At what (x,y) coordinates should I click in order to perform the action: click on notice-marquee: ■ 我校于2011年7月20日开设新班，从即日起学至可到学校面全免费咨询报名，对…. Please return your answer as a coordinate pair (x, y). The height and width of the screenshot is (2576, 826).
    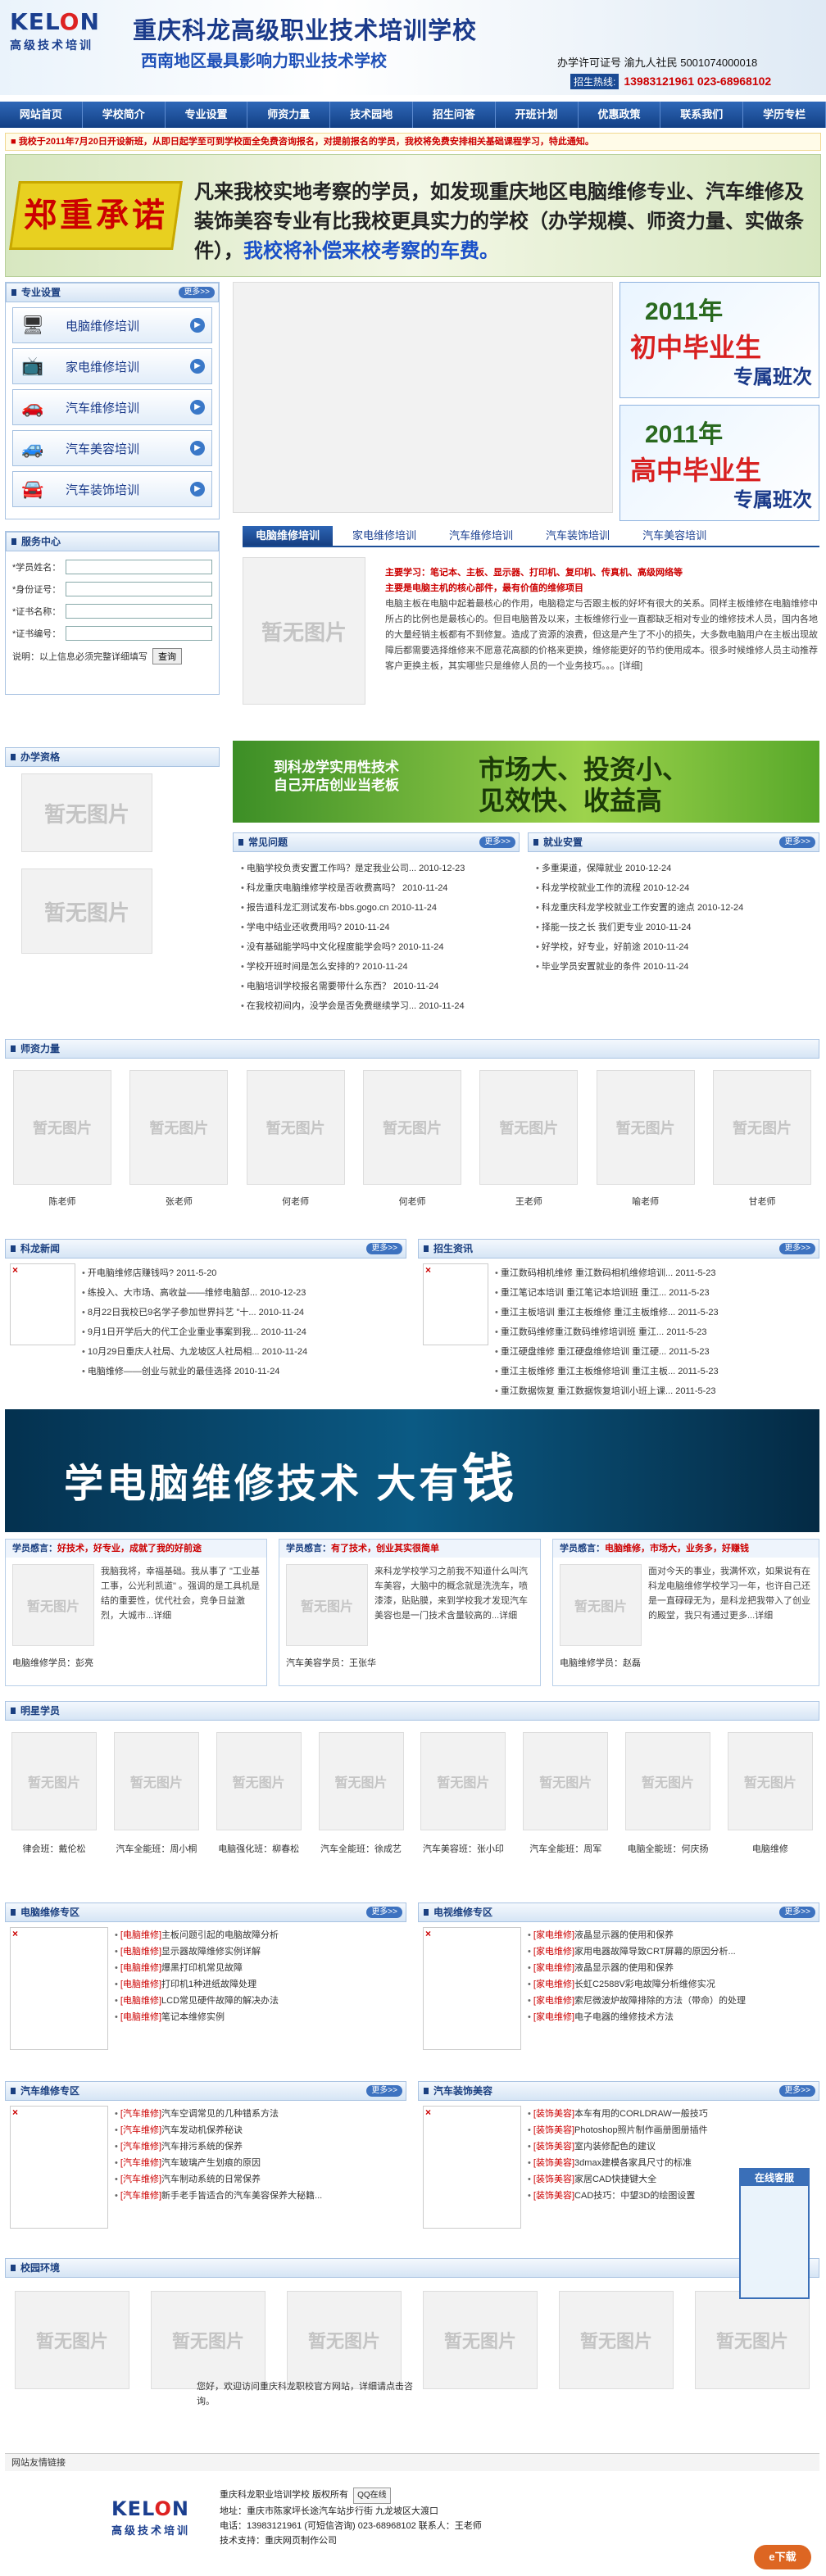
    Looking at the image, I should click on (413, 142).